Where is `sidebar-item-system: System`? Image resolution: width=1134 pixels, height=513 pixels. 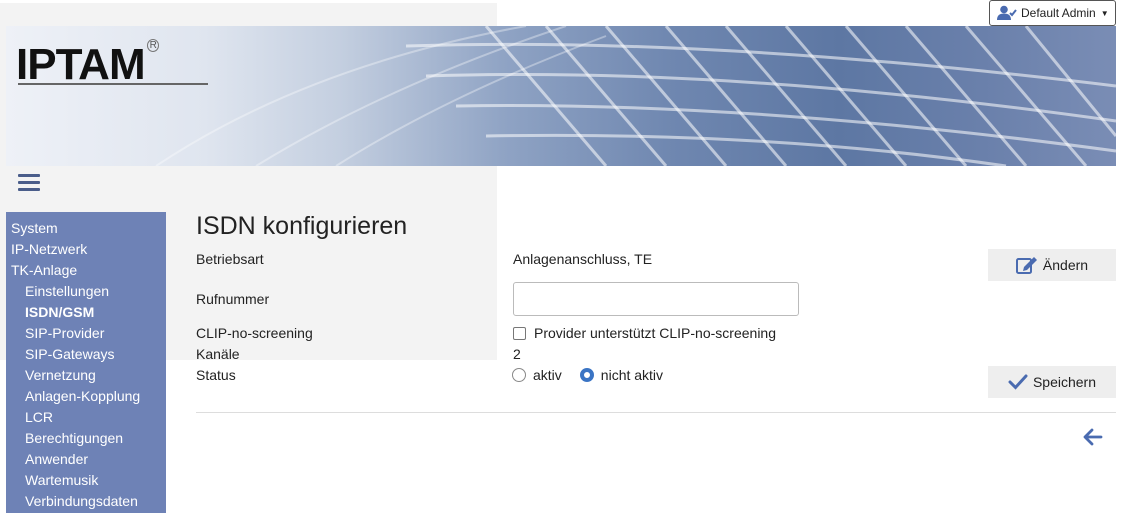 sidebar-item-system: System is located at coordinates (86, 228).